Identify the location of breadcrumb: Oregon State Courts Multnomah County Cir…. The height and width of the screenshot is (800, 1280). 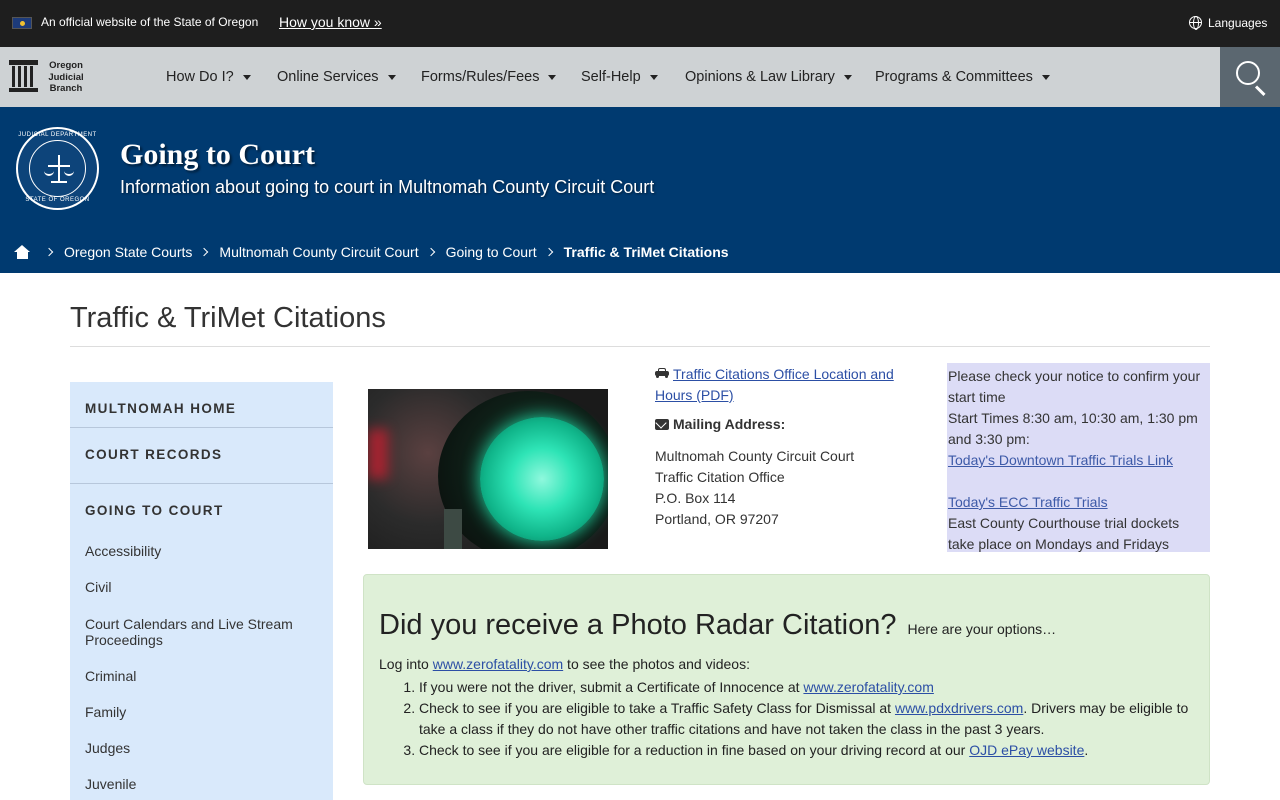
(371, 252).